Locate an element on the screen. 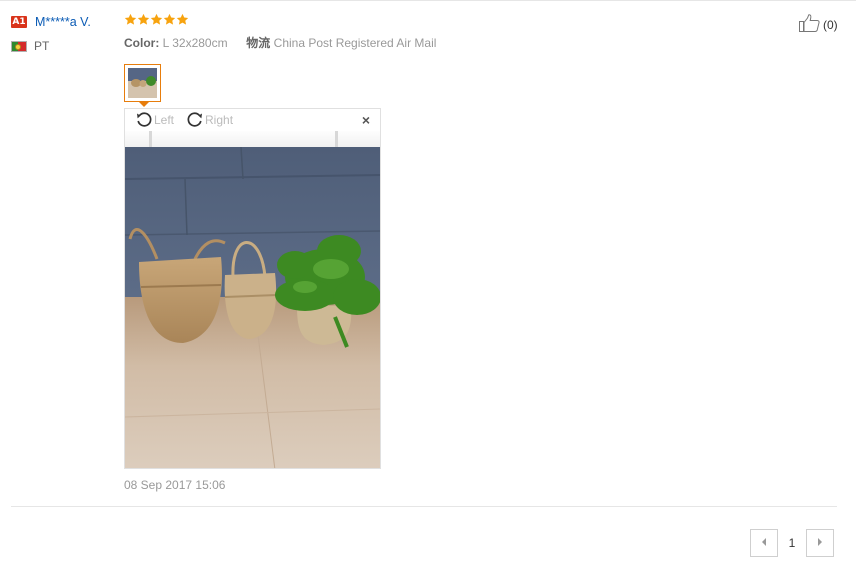  reviewer-info: A1 M*****a V. PT is located at coordinates (63, 34).